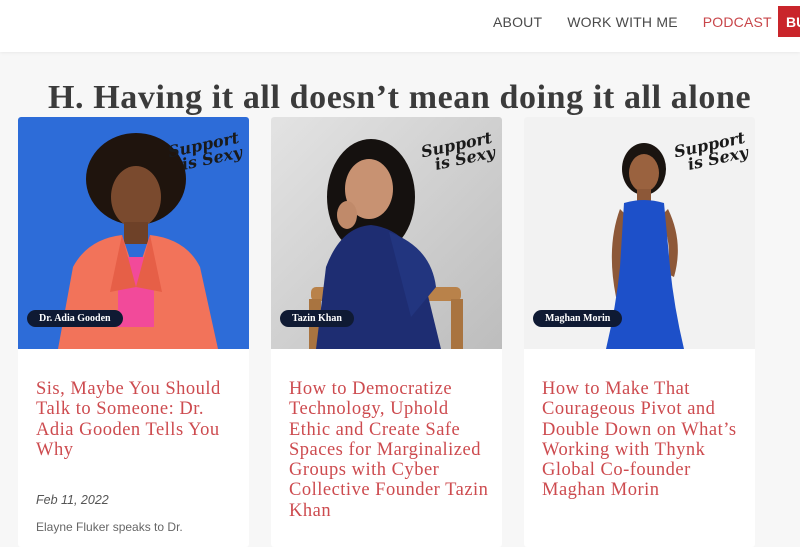 The width and height of the screenshot is (800, 547). Describe the element at coordinates (517, 22) in the screenshot. I see `nav-about-link: ABOUT` at that location.